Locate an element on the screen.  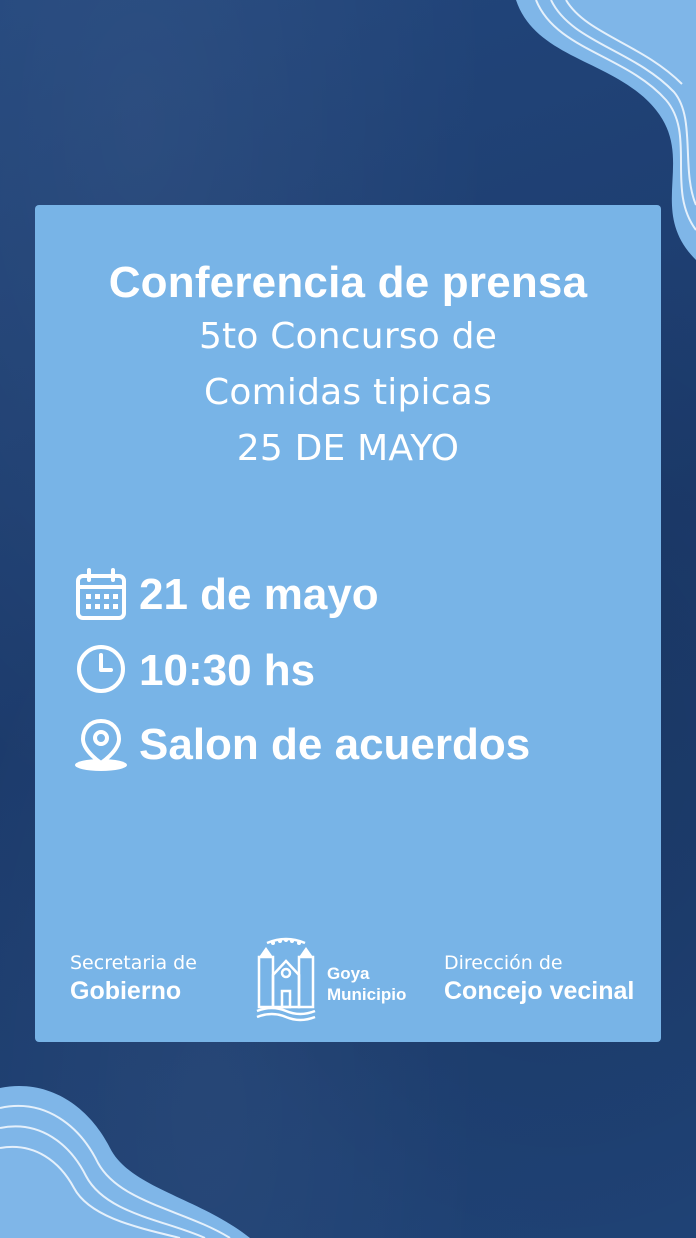
logo-line-1: Goya is located at coordinates (348, 973).